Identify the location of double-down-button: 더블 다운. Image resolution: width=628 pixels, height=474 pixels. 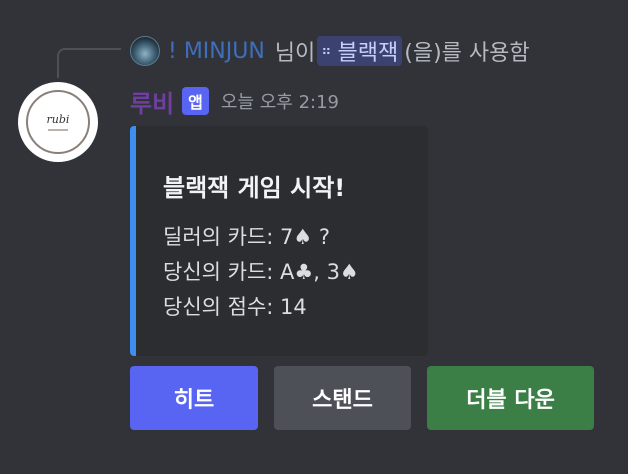
(510, 398).